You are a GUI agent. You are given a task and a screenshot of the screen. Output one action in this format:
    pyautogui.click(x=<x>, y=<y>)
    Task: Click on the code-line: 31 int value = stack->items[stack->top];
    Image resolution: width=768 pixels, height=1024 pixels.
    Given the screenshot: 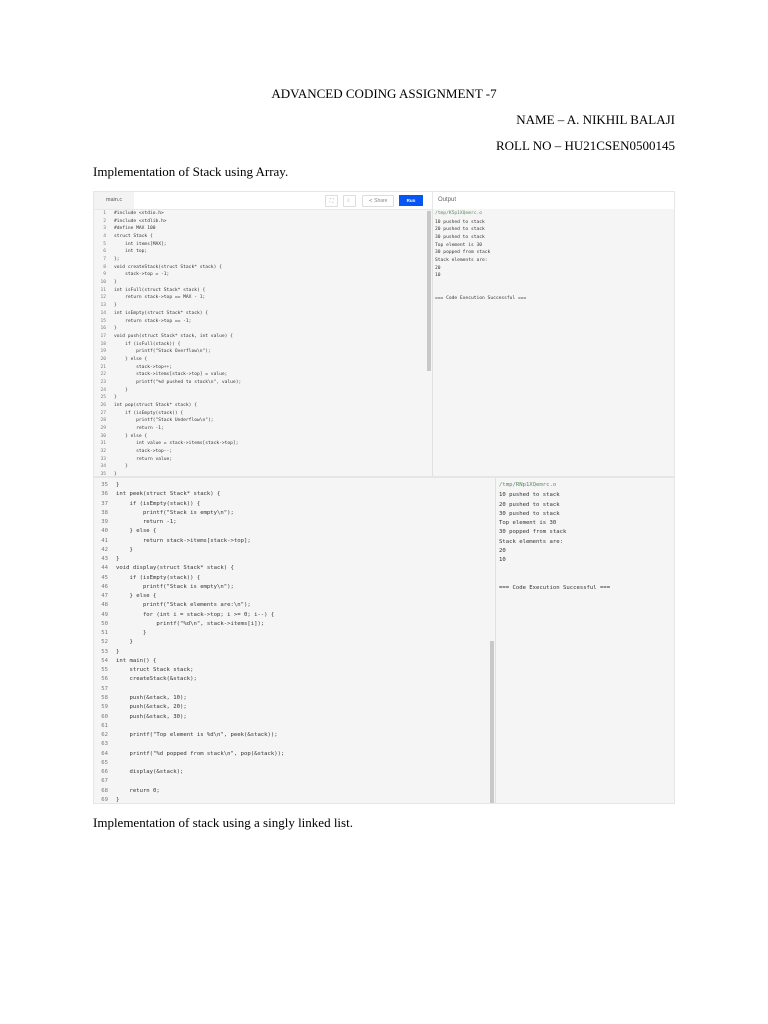 What is the action you would take?
    pyautogui.click(x=169, y=444)
    